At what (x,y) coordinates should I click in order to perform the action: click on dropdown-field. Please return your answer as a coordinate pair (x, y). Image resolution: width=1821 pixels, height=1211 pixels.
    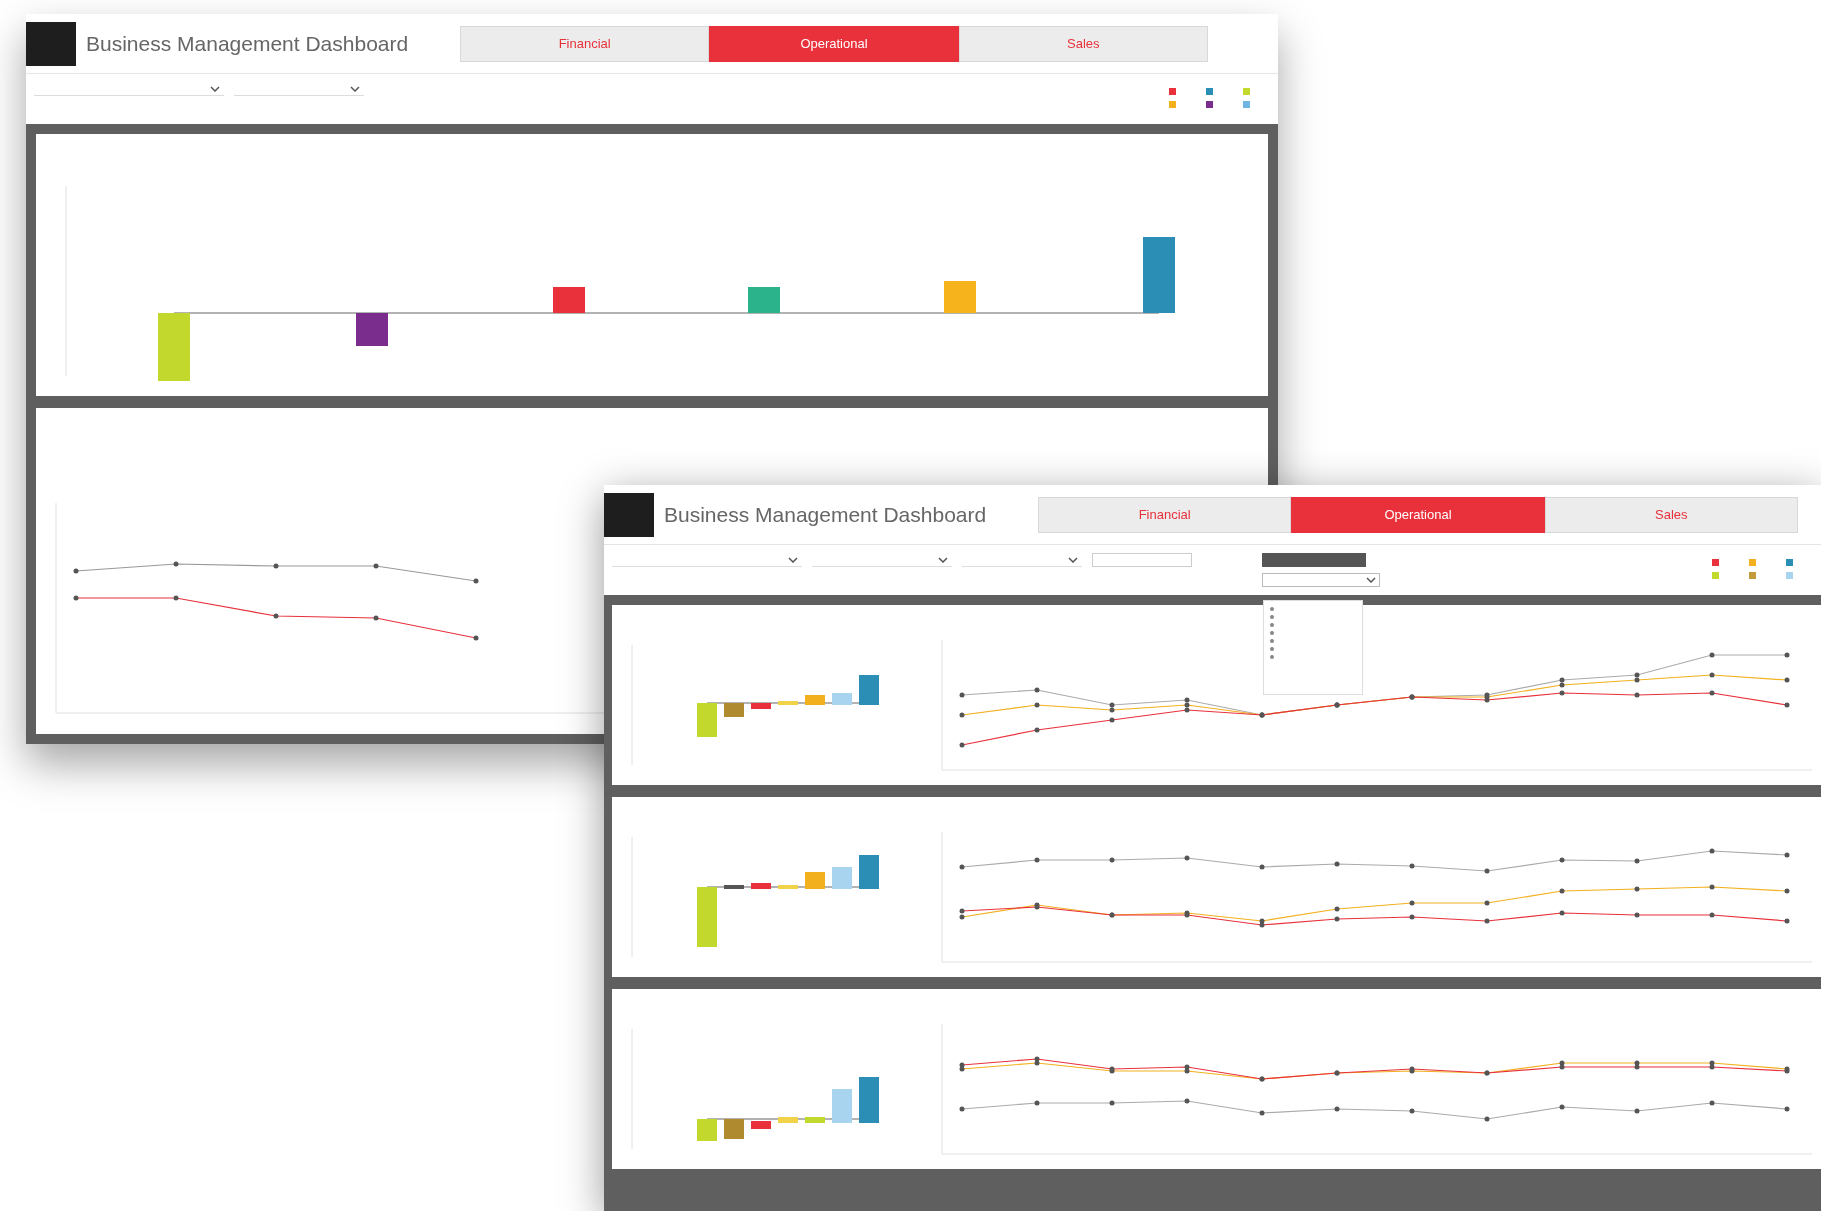
    Looking at the image, I should click on (1321, 580).